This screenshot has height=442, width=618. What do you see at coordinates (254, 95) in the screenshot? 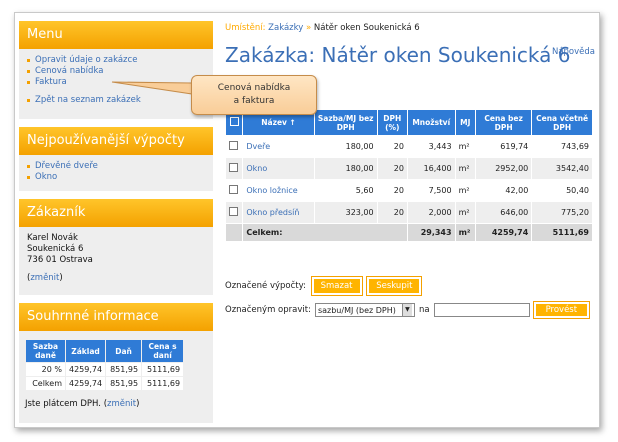
I see `callout-note: Cenová nabídka a faktura` at bounding box center [254, 95].